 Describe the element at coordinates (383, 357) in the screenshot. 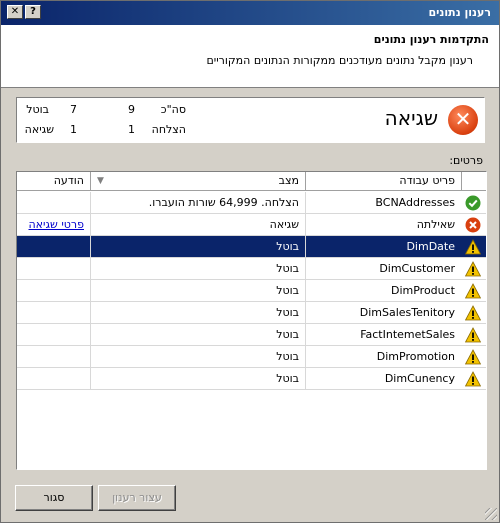

I see `work-item-cell: DimPromotion` at that location.